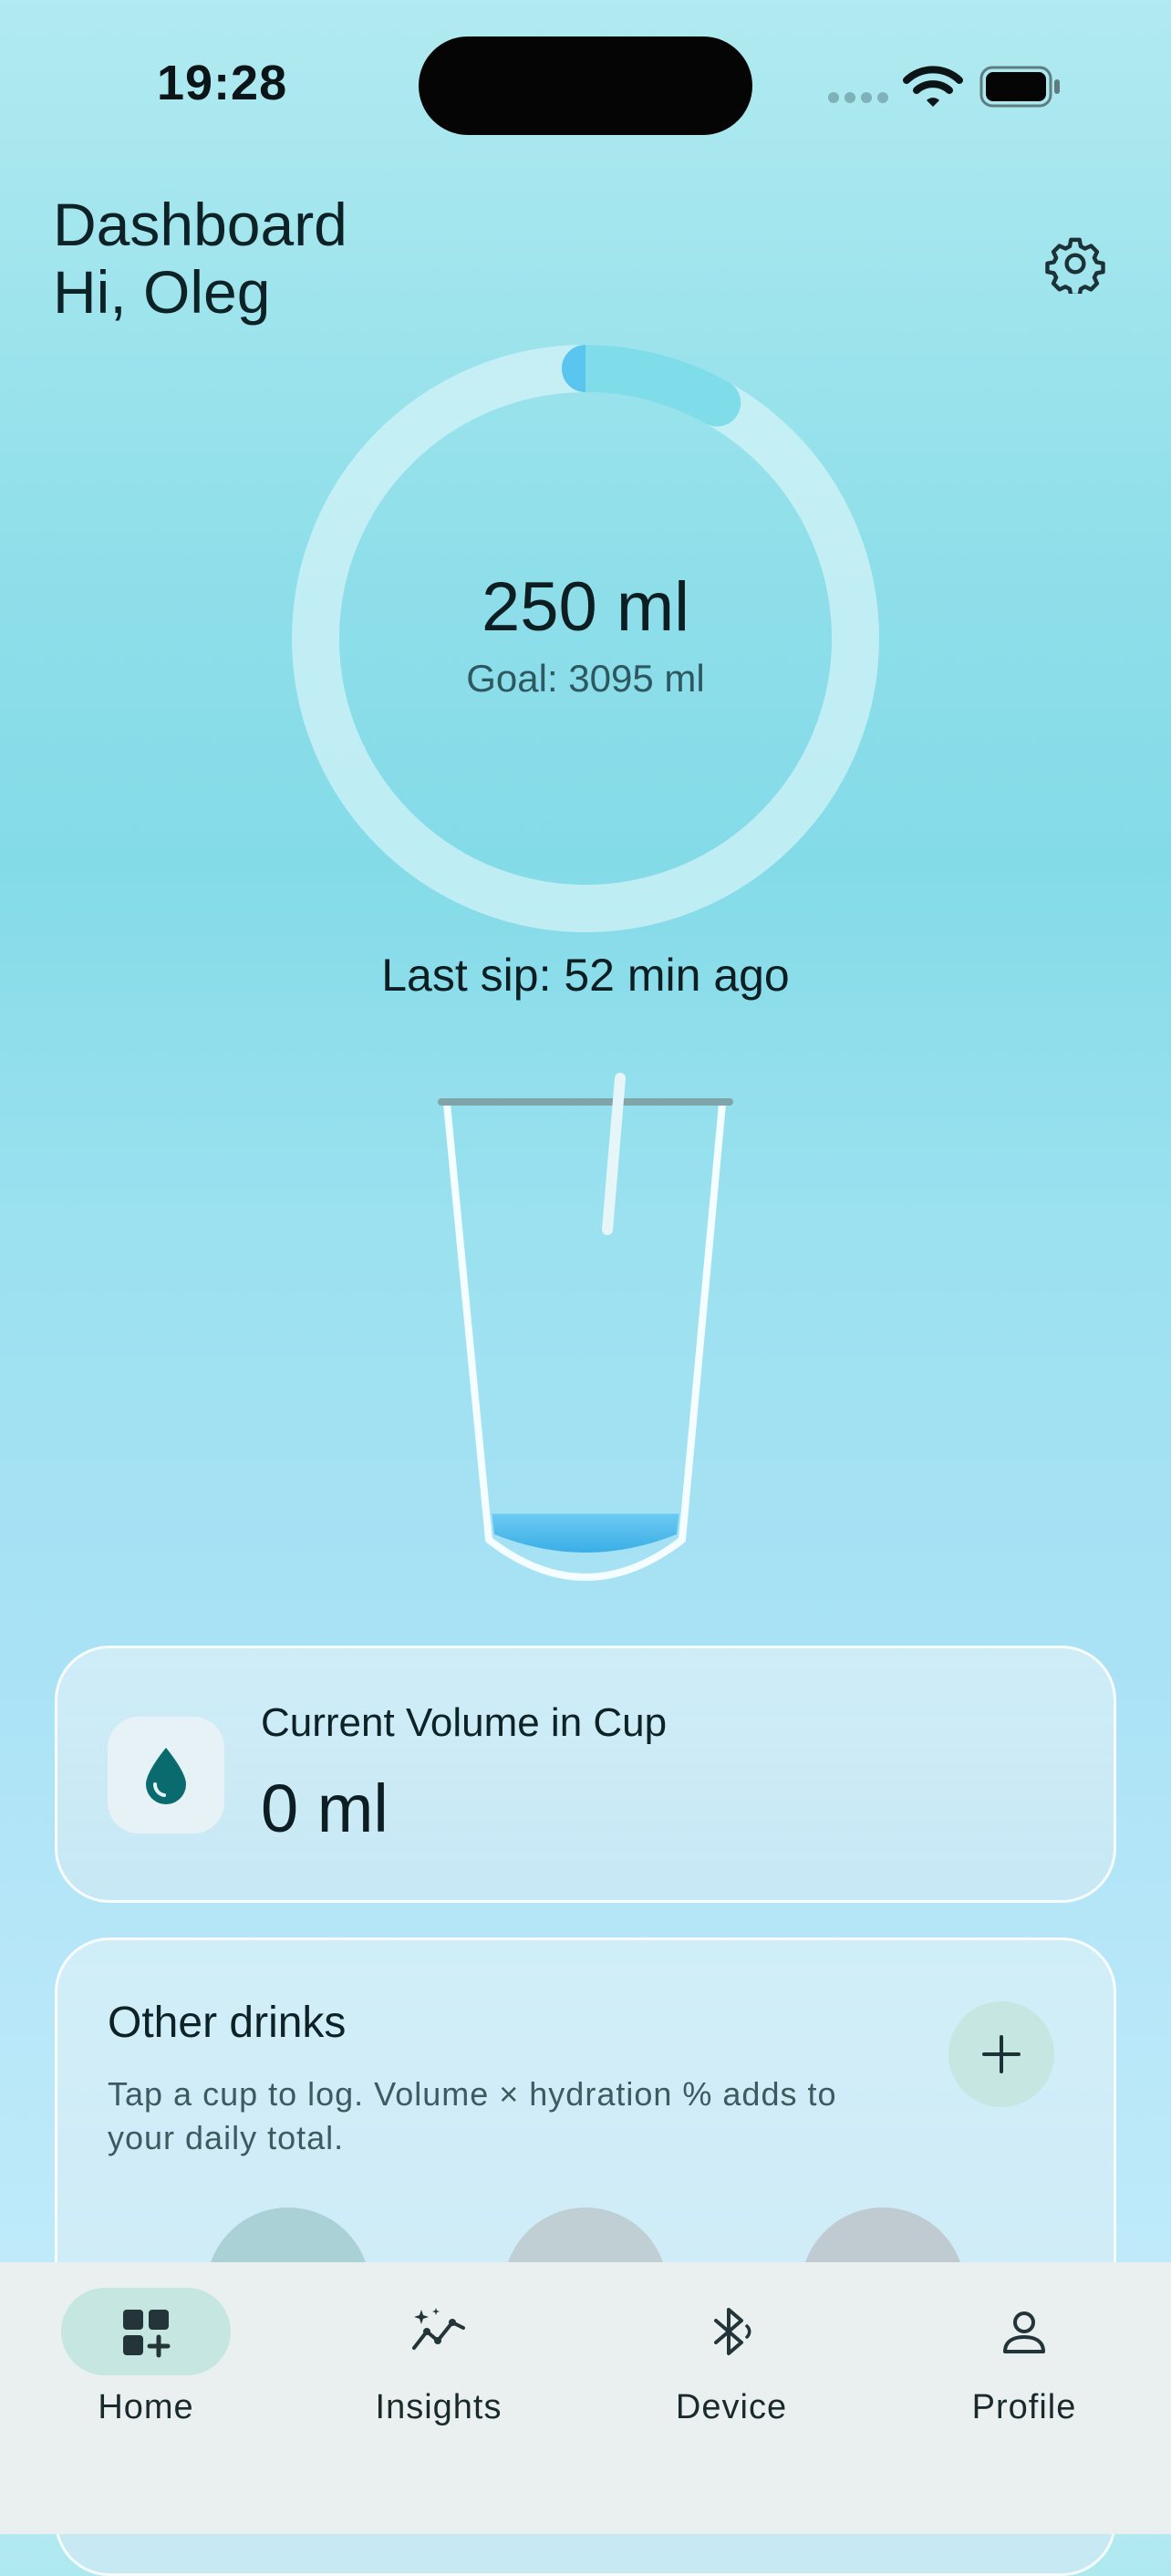 The height and width of the screenshot is (2576, 1171). What do you see at coordinates (200, 224) in the screenshot?
I see `page-title: Dashboard` at bounding box center [200, 224].